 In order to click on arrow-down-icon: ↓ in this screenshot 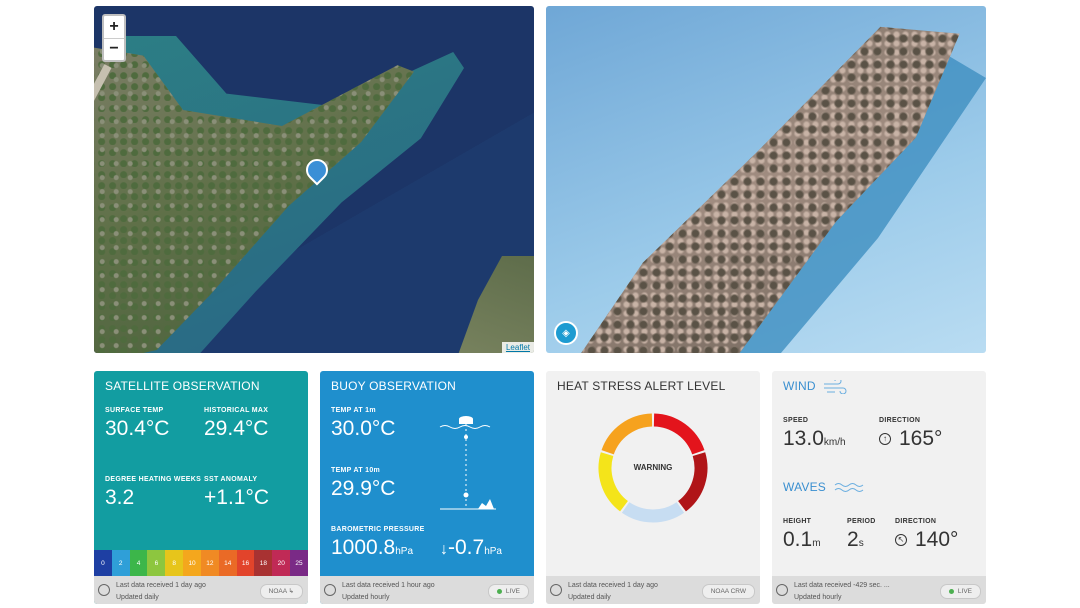, I will do `click(444, 549)`.